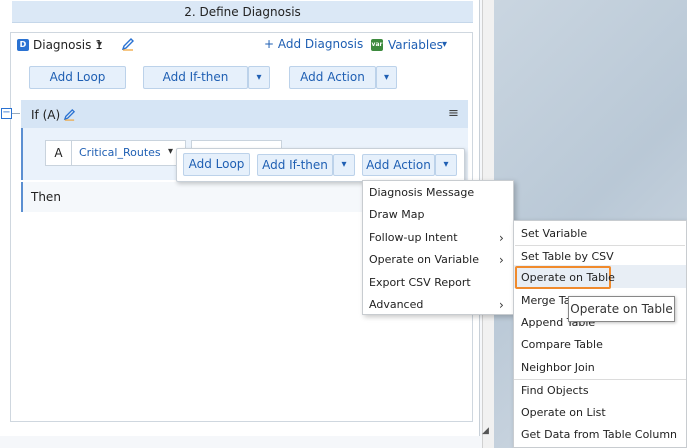 The height and width of the screenshot is (448, 687). What do you see at coordinates (554, 234) in the screenshot?
I see `submenu-item-set-variable: Set Variable` at bounding box center [554, 234].